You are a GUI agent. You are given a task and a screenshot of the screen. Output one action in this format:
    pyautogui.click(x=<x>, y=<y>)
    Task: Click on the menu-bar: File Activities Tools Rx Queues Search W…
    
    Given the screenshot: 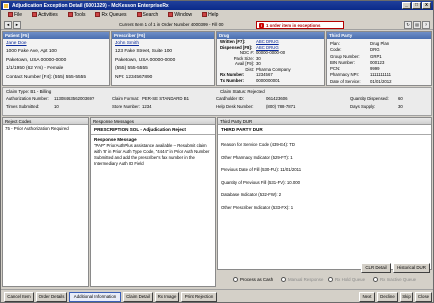 What is the action you would take?
    pyautogui.click(x=217, y=14)
    